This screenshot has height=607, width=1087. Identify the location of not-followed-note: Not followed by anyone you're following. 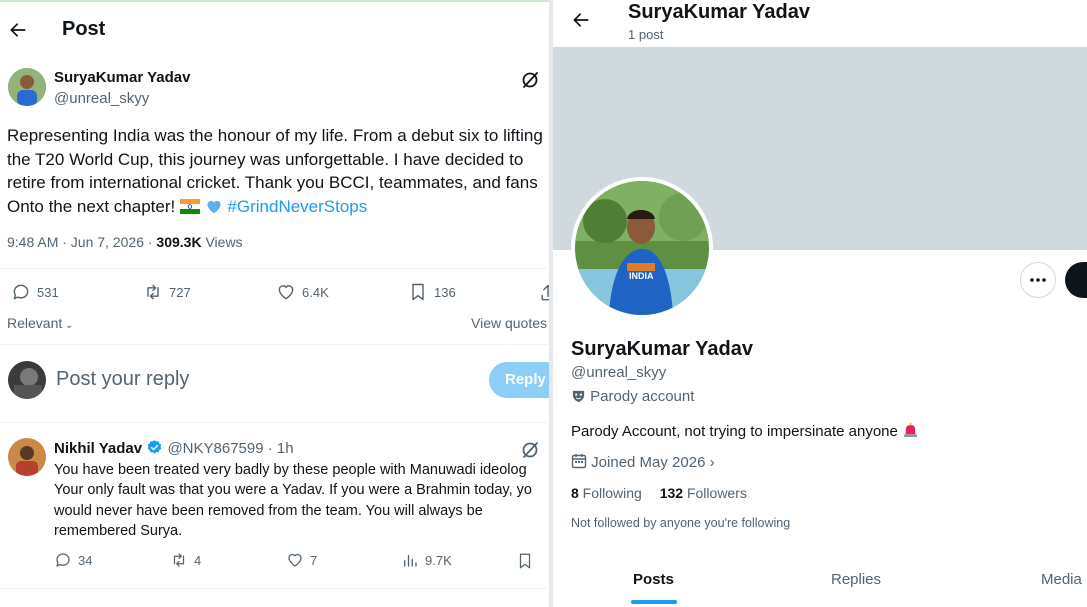
(681, 523).